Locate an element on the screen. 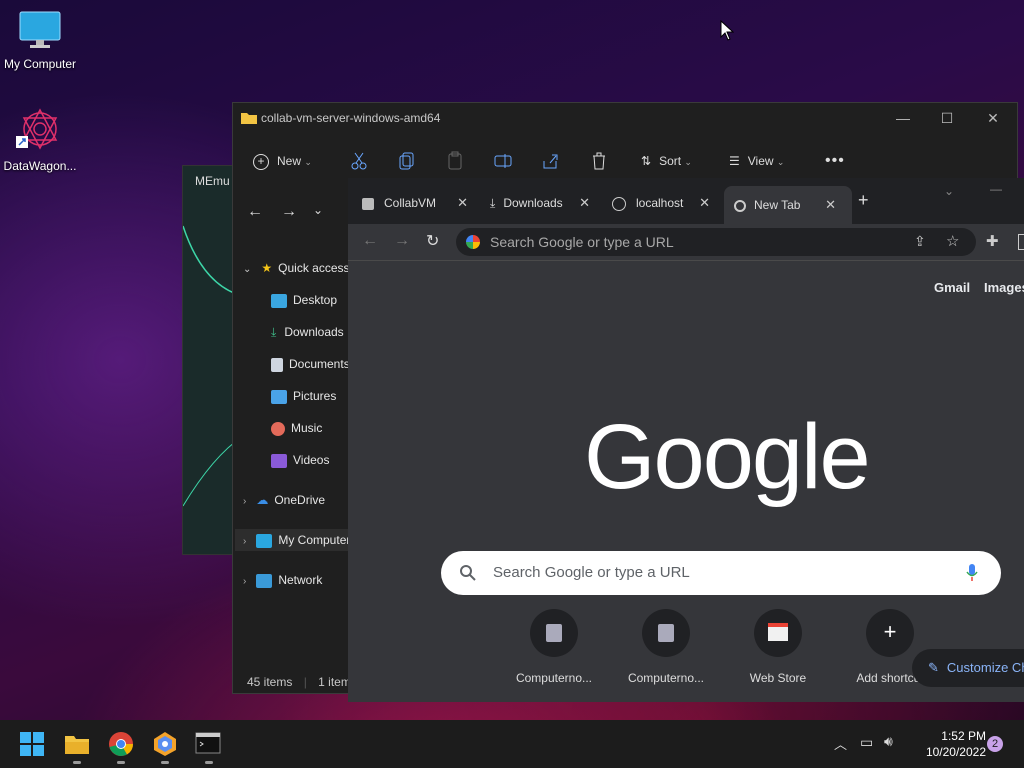  notification-badge: 2 is located at coordinates (995, 744).